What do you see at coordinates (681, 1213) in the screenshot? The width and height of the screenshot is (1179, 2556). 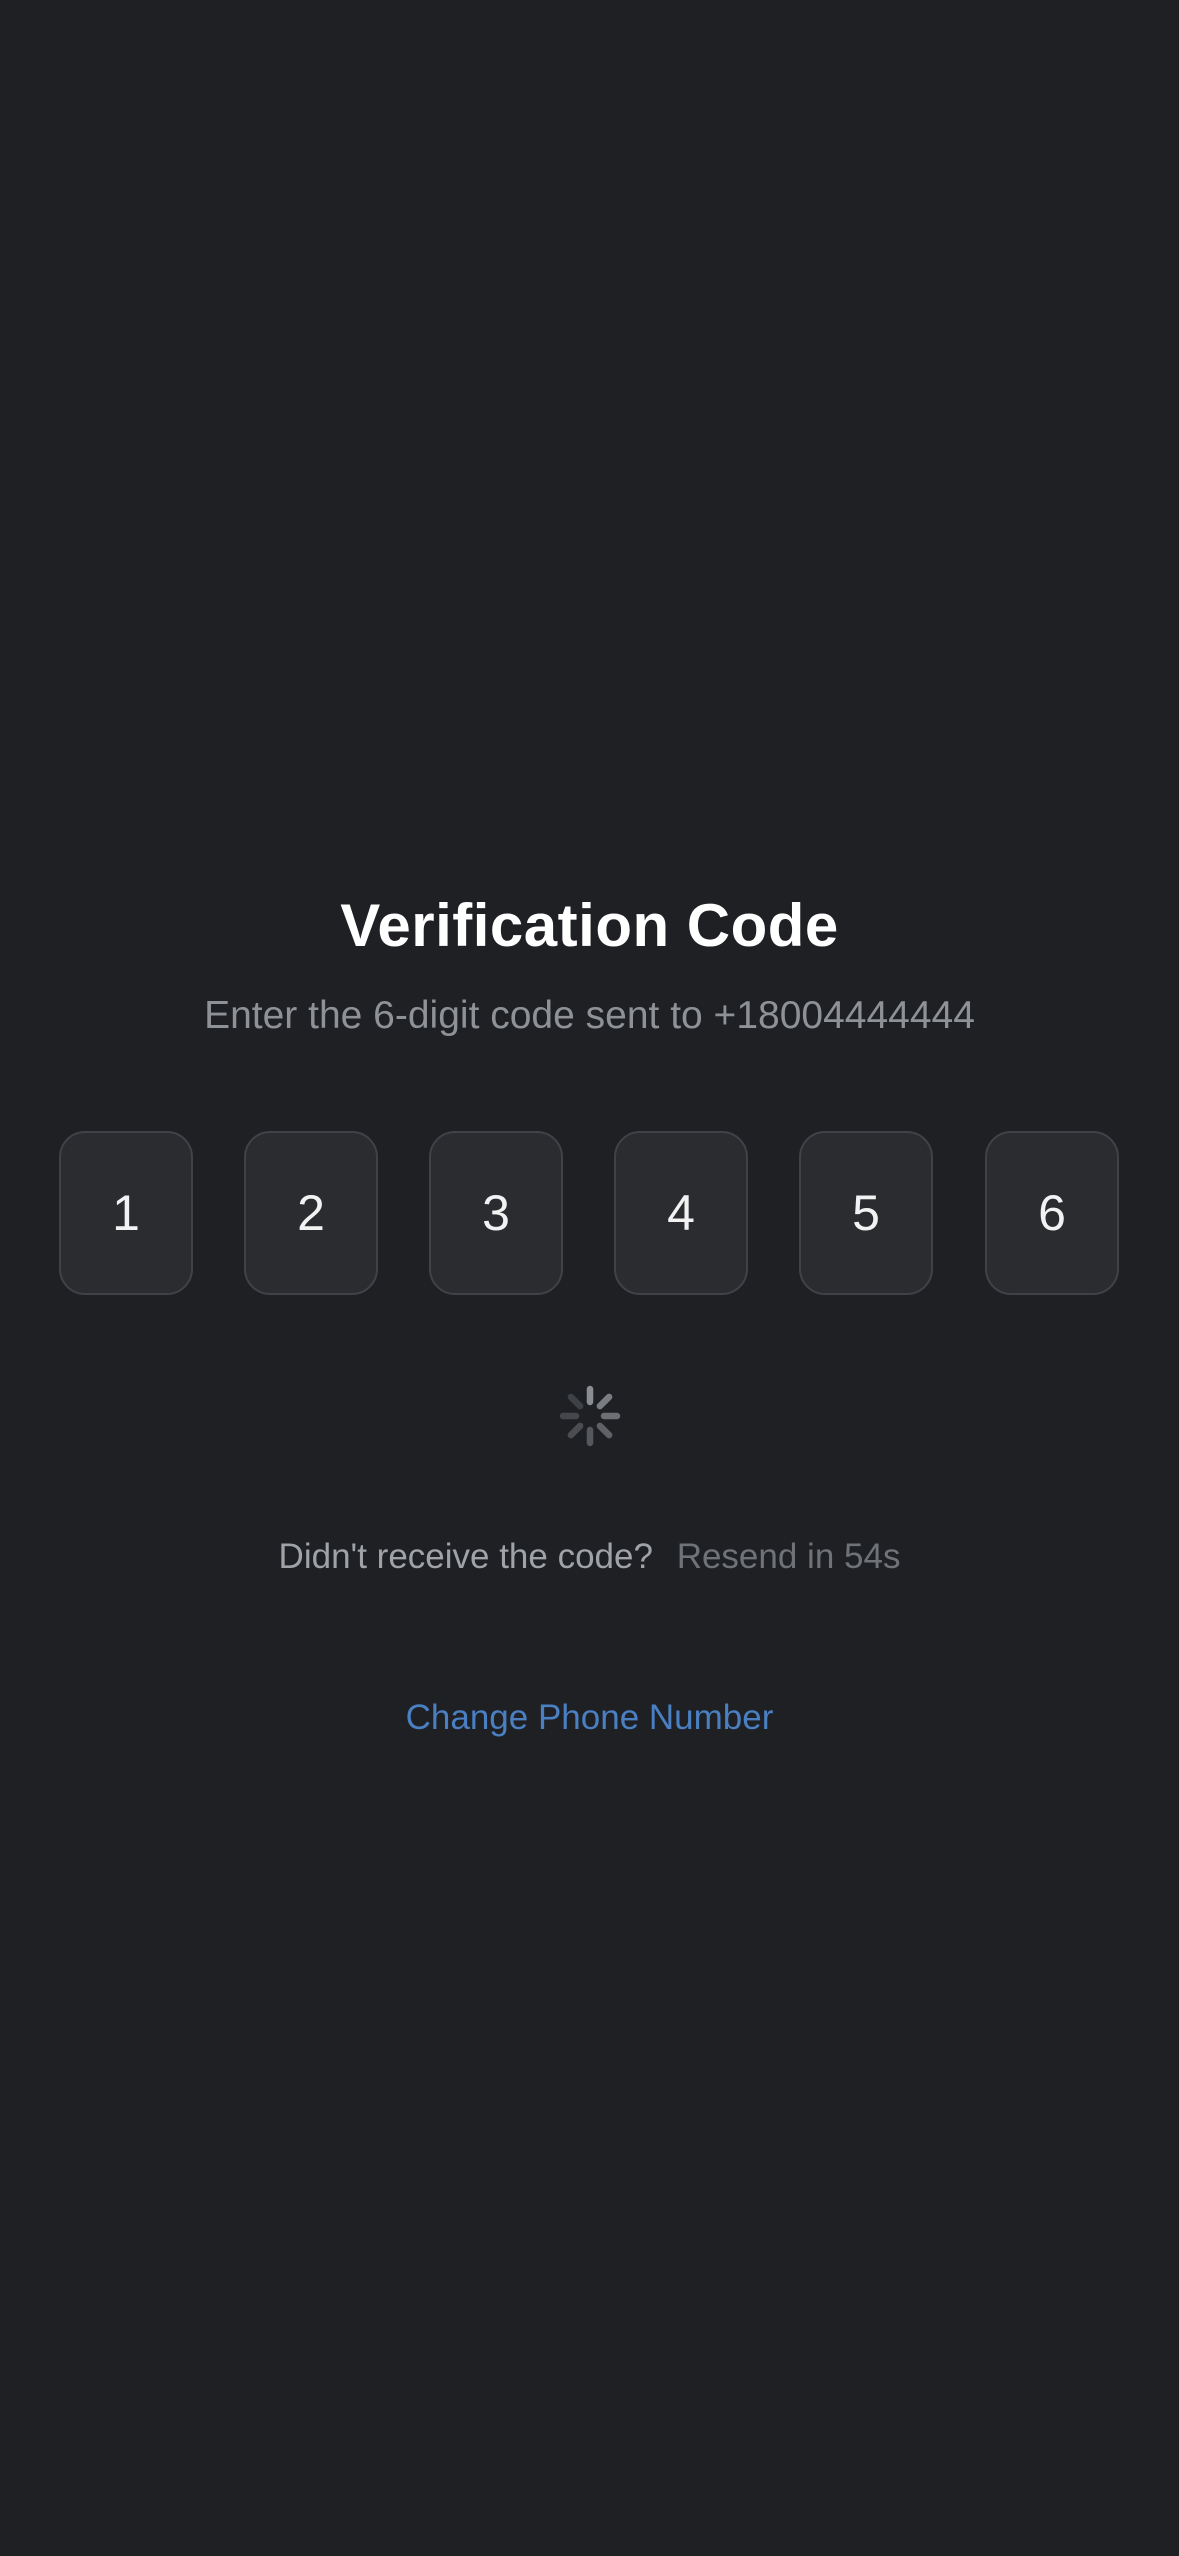 I see `code-digit-4-input: 4` at bounding box center [681, 1213].